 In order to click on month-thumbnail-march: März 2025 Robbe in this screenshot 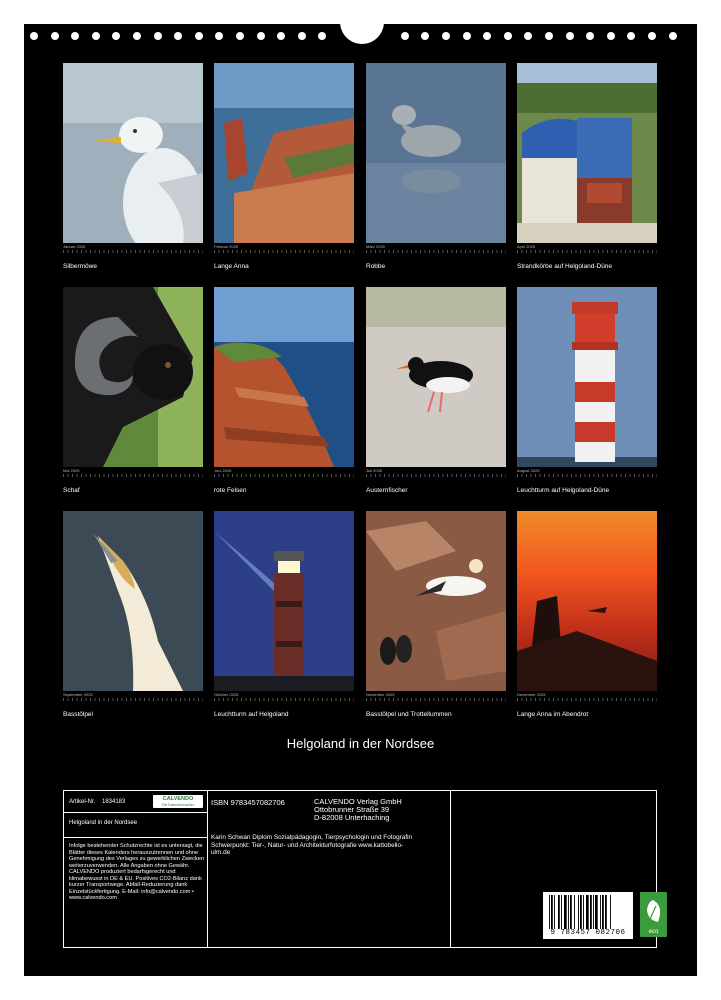, I will do `click(436, 168)`.